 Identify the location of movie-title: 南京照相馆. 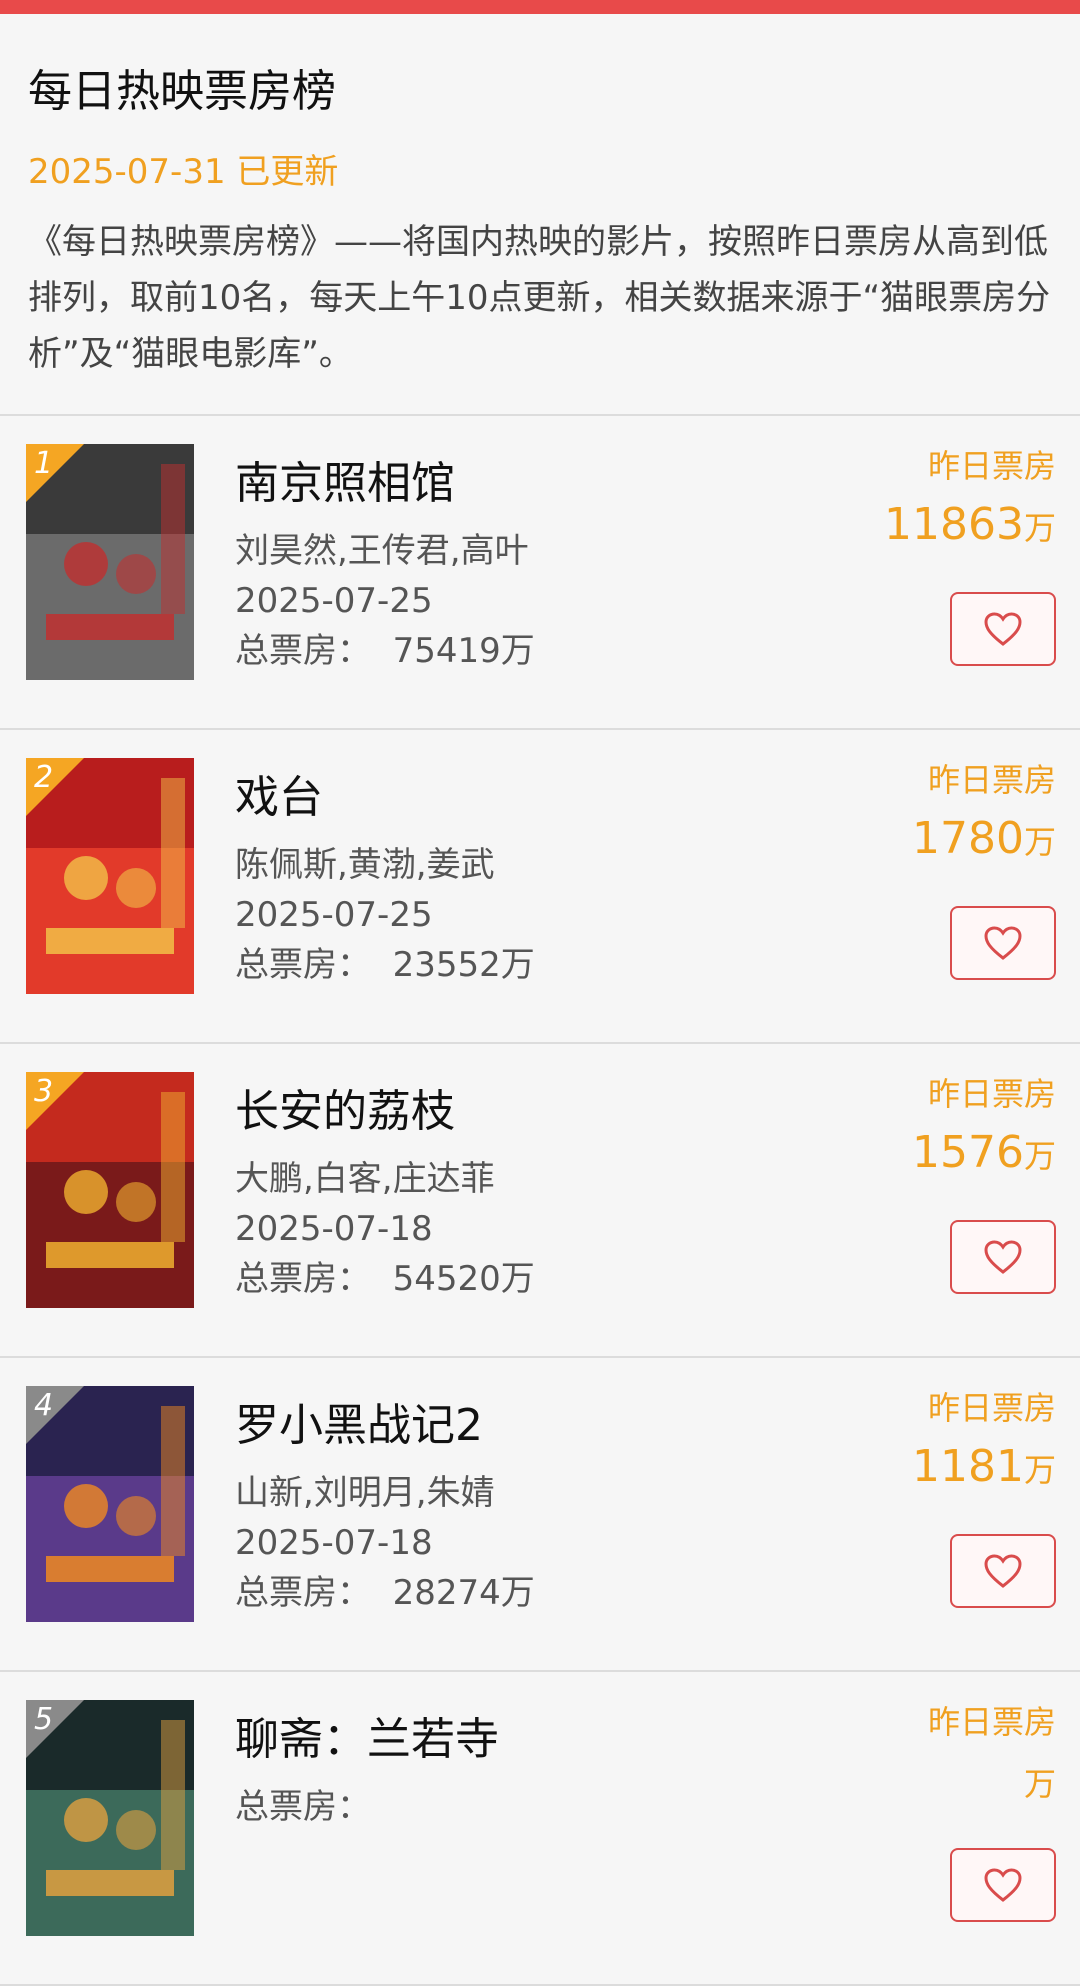
(515, 484).